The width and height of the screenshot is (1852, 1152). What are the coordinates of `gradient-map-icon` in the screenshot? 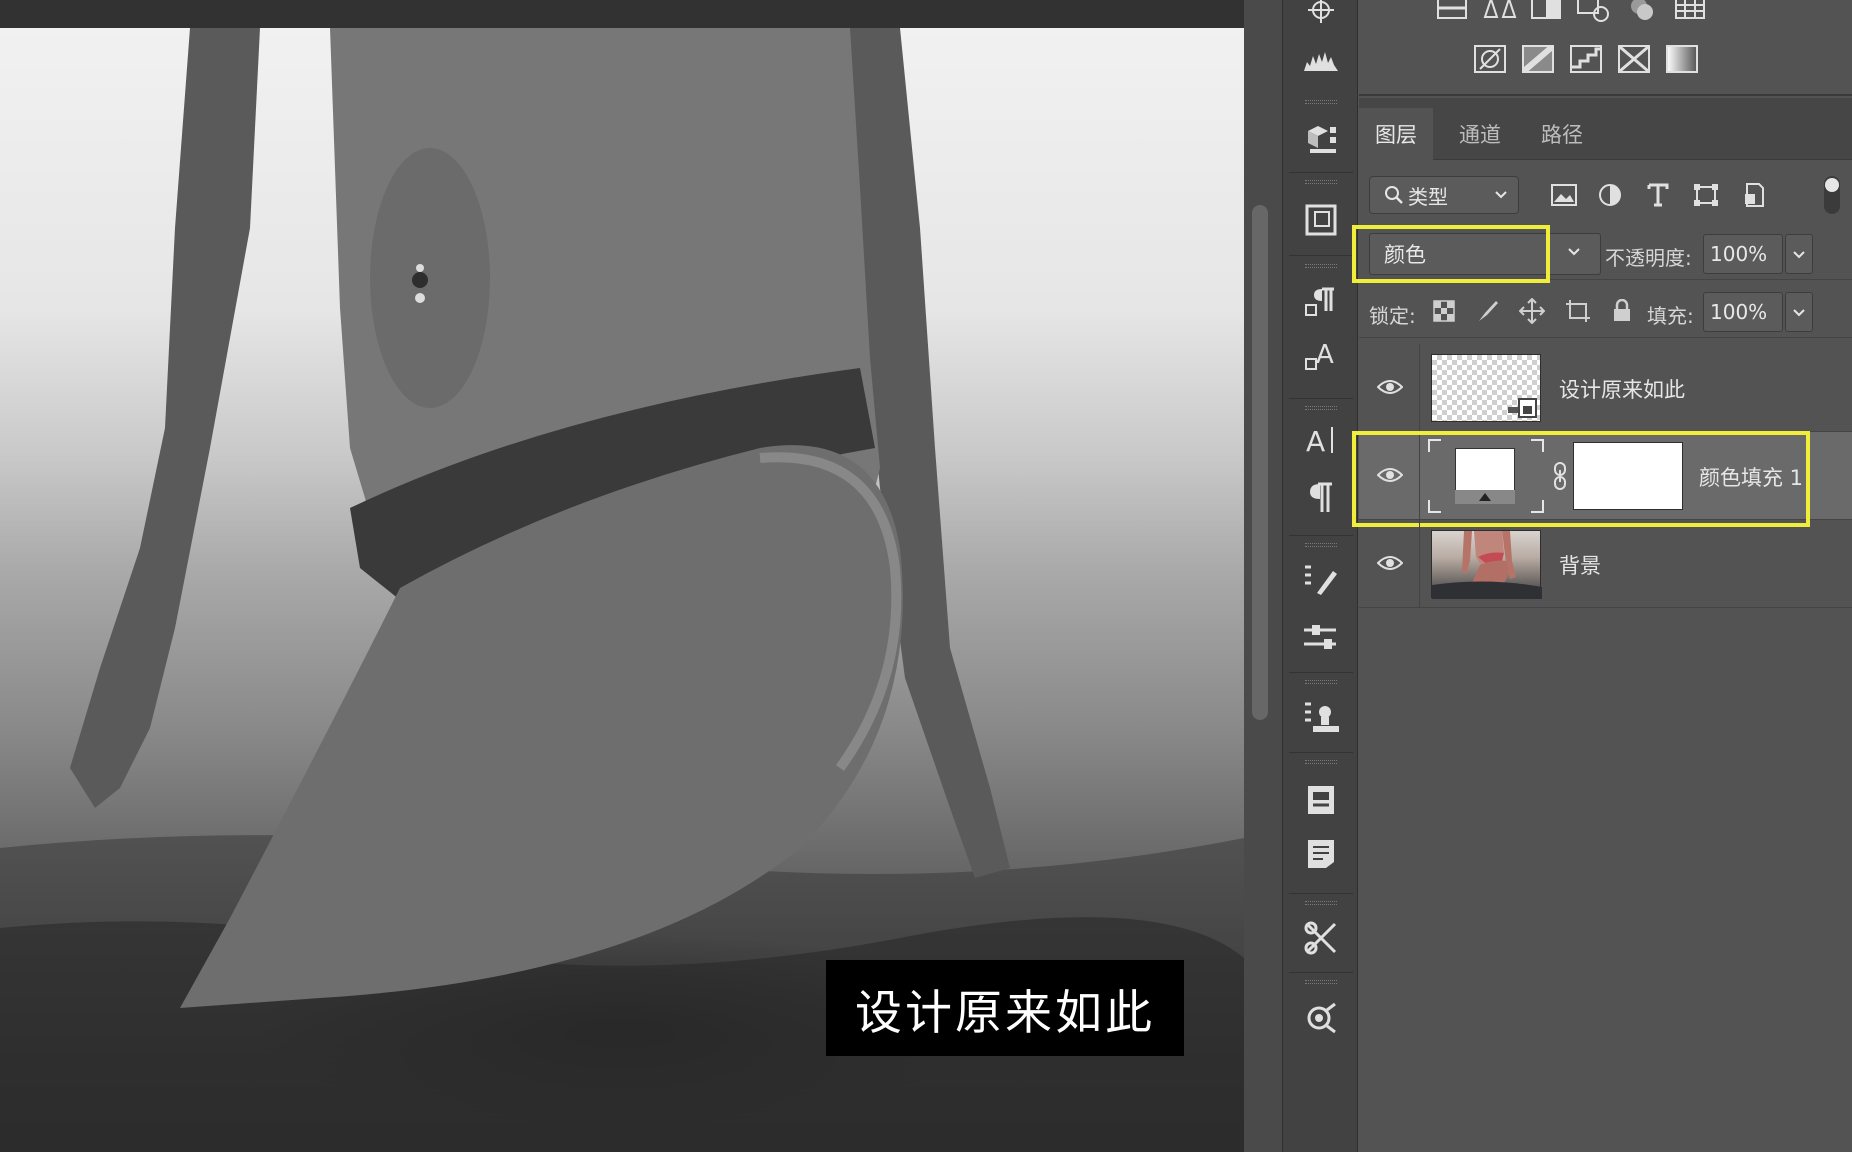 It's located at (1682, 59).